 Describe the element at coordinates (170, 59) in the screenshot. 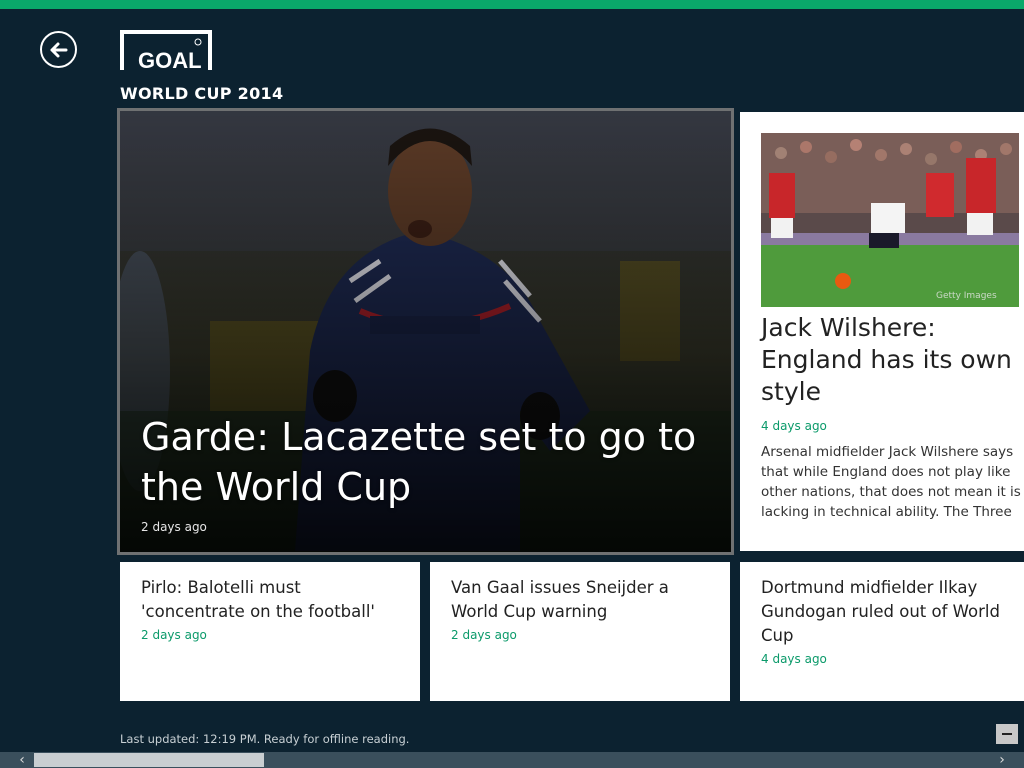

I see `logo-text: GOAL` at that location.